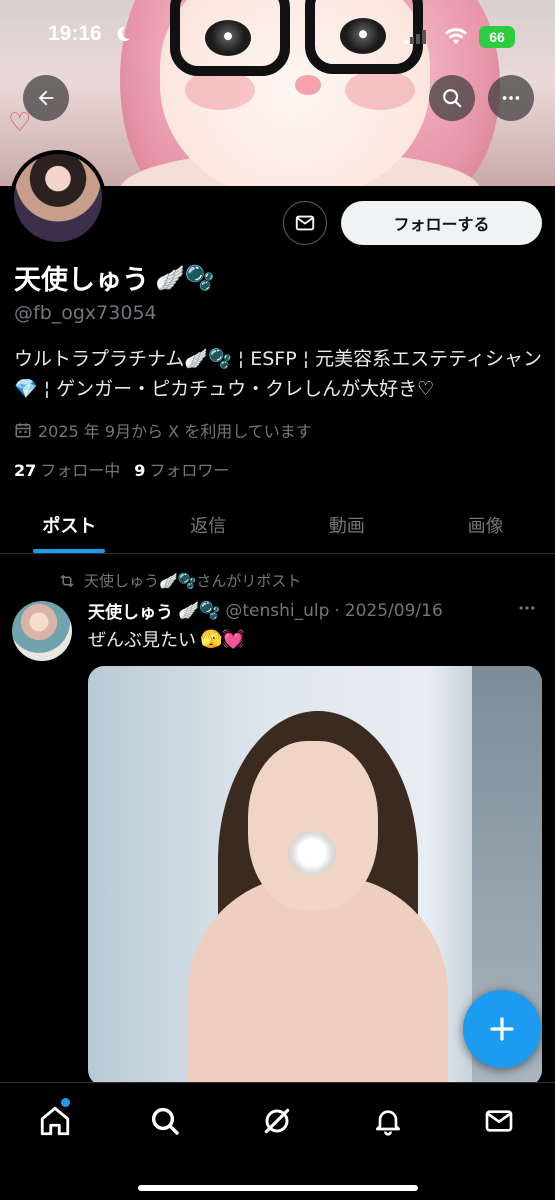 The width and height of the screenshot is (555, 1200). I want to click on follow-button: フォローする, so click(441, 223).